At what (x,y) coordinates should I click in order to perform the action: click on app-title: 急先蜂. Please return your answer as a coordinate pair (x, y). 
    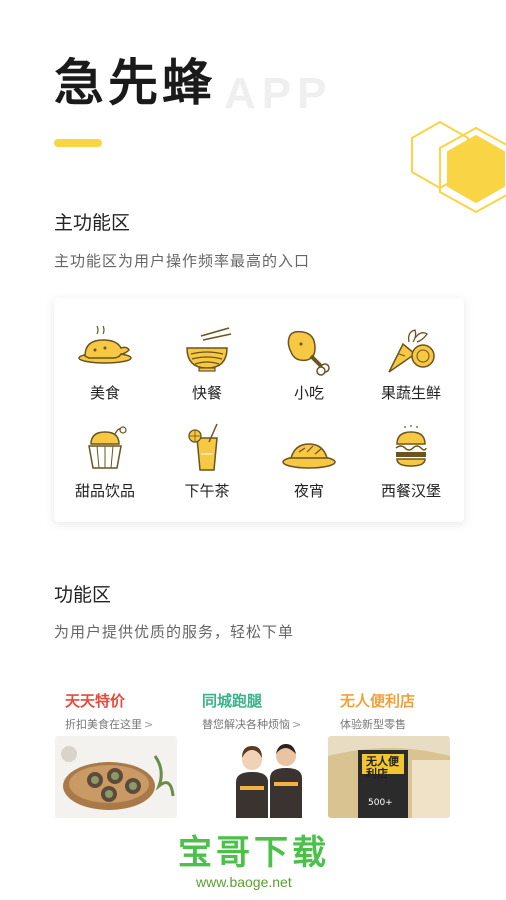
    Looking at the image, I should click on (135, 83).